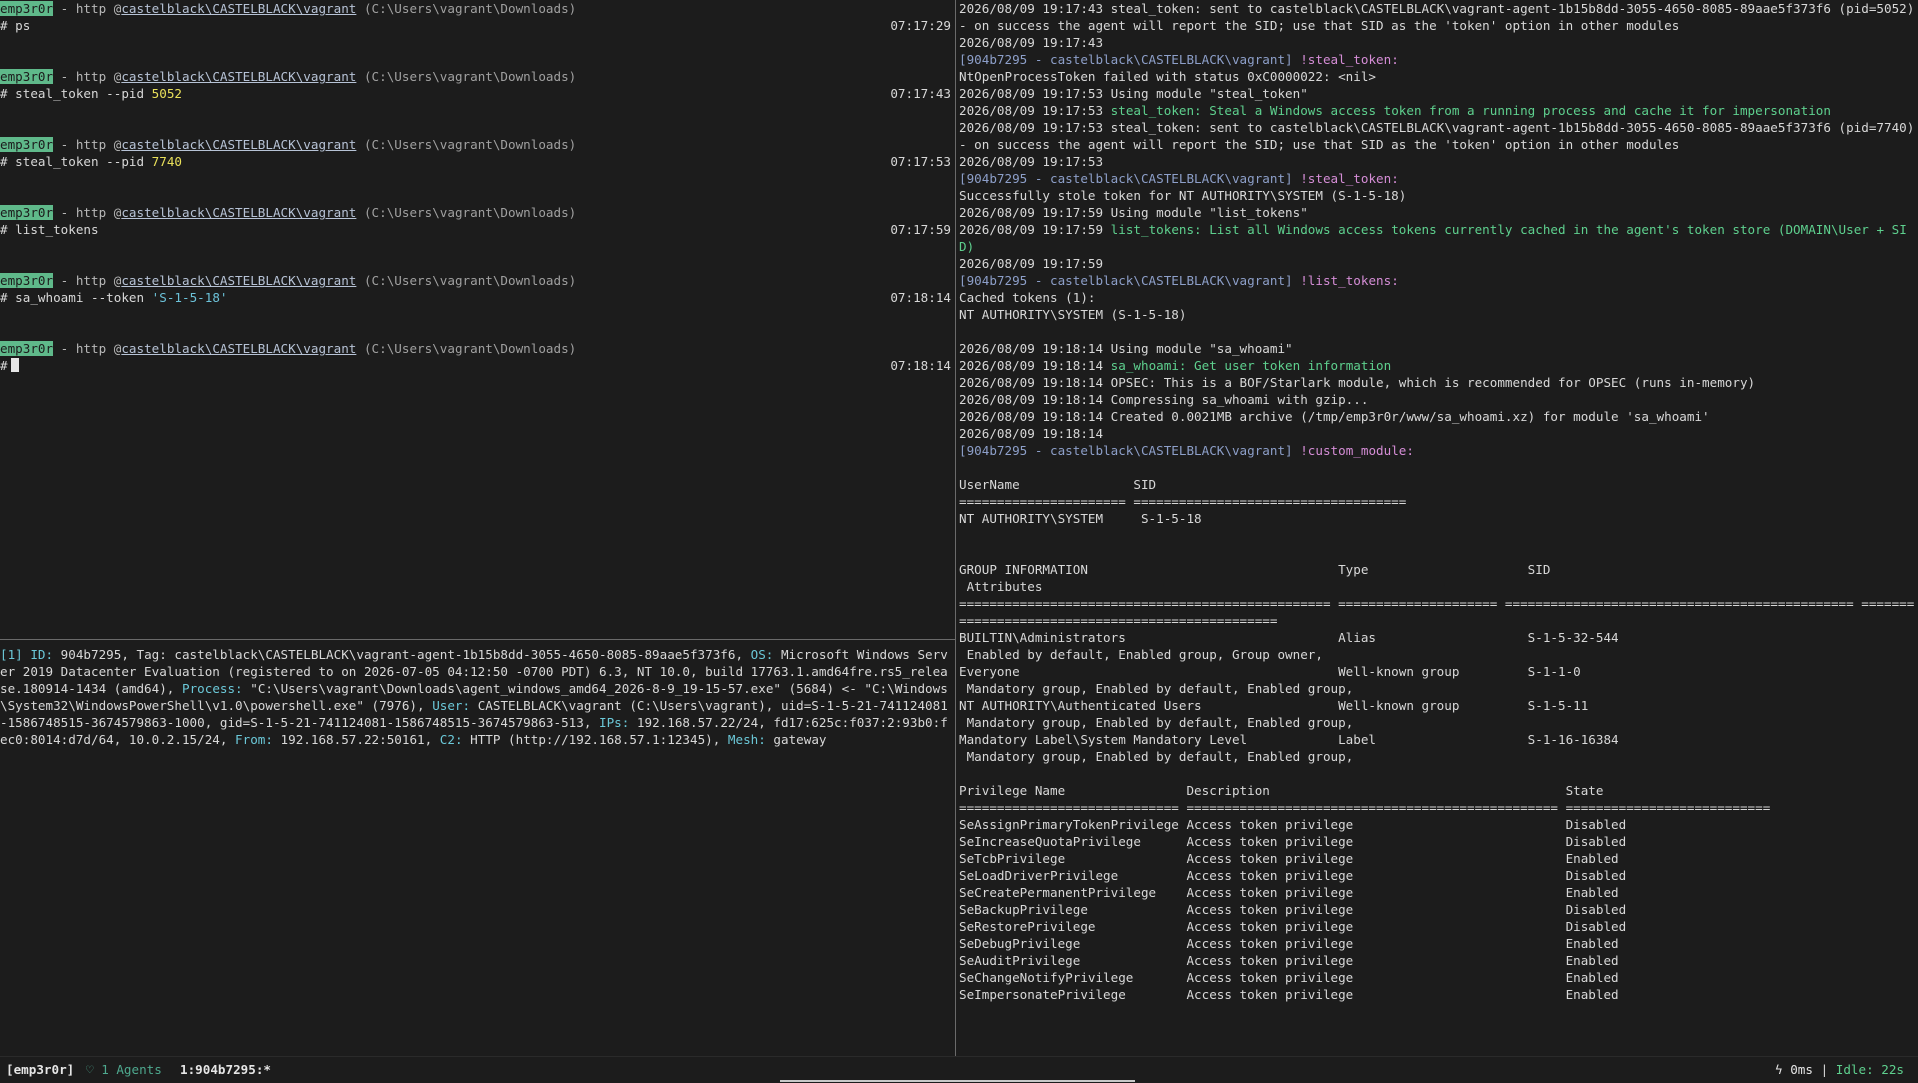 The image size is (1918, 1083). I want to click on command-arg: 'S-1-5-18', so click(189, 297).